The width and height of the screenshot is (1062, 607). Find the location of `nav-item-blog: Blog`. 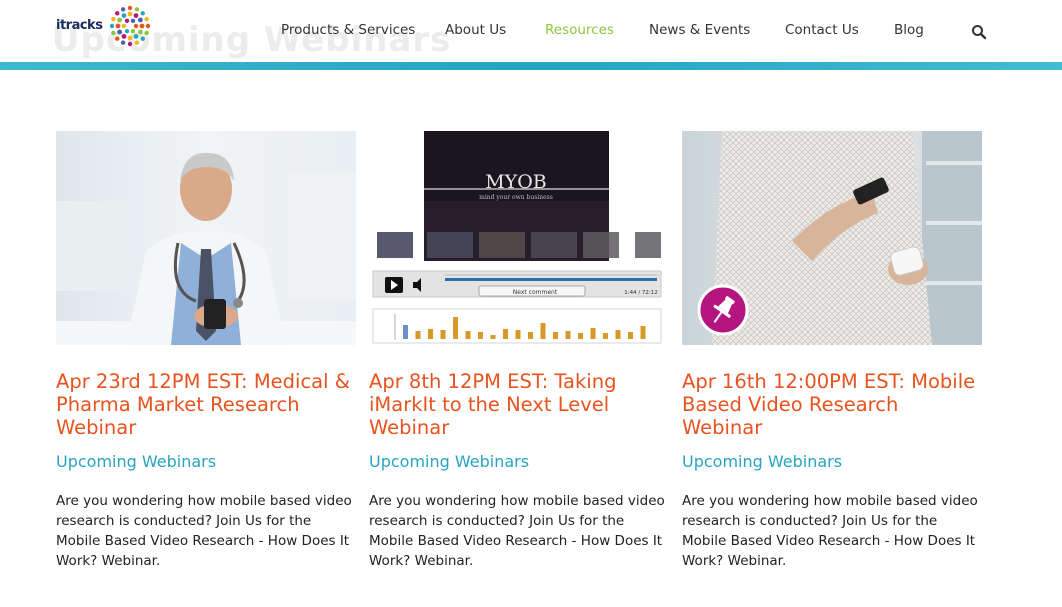

nav-item-blog: Blog is located at coordinates (909, 30).